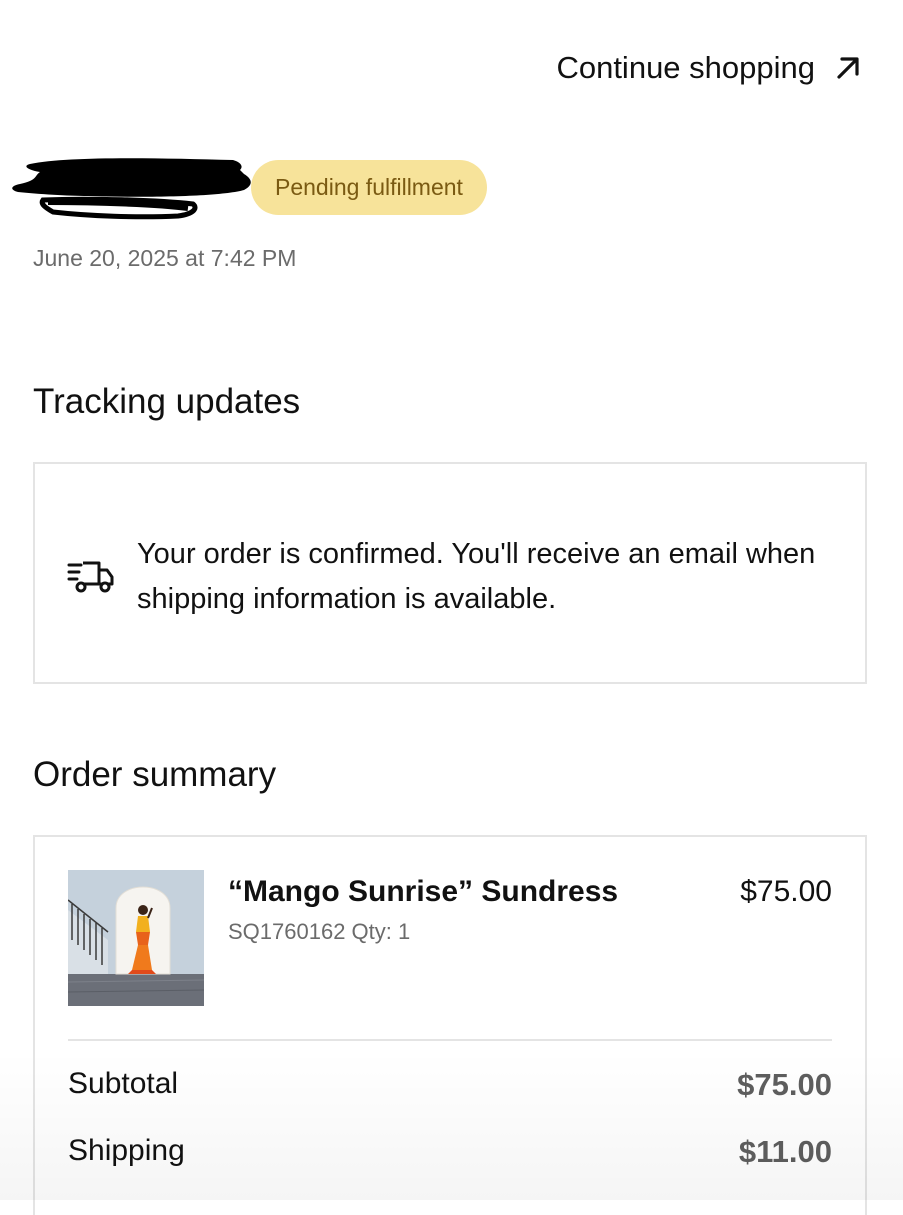 Image resolution: width=903 pixels, height=1215 pixels. Describe the element at coordinates (167, 401) in the screenshot. I see `tracking-updates-heading: Tracking updates` at that location.